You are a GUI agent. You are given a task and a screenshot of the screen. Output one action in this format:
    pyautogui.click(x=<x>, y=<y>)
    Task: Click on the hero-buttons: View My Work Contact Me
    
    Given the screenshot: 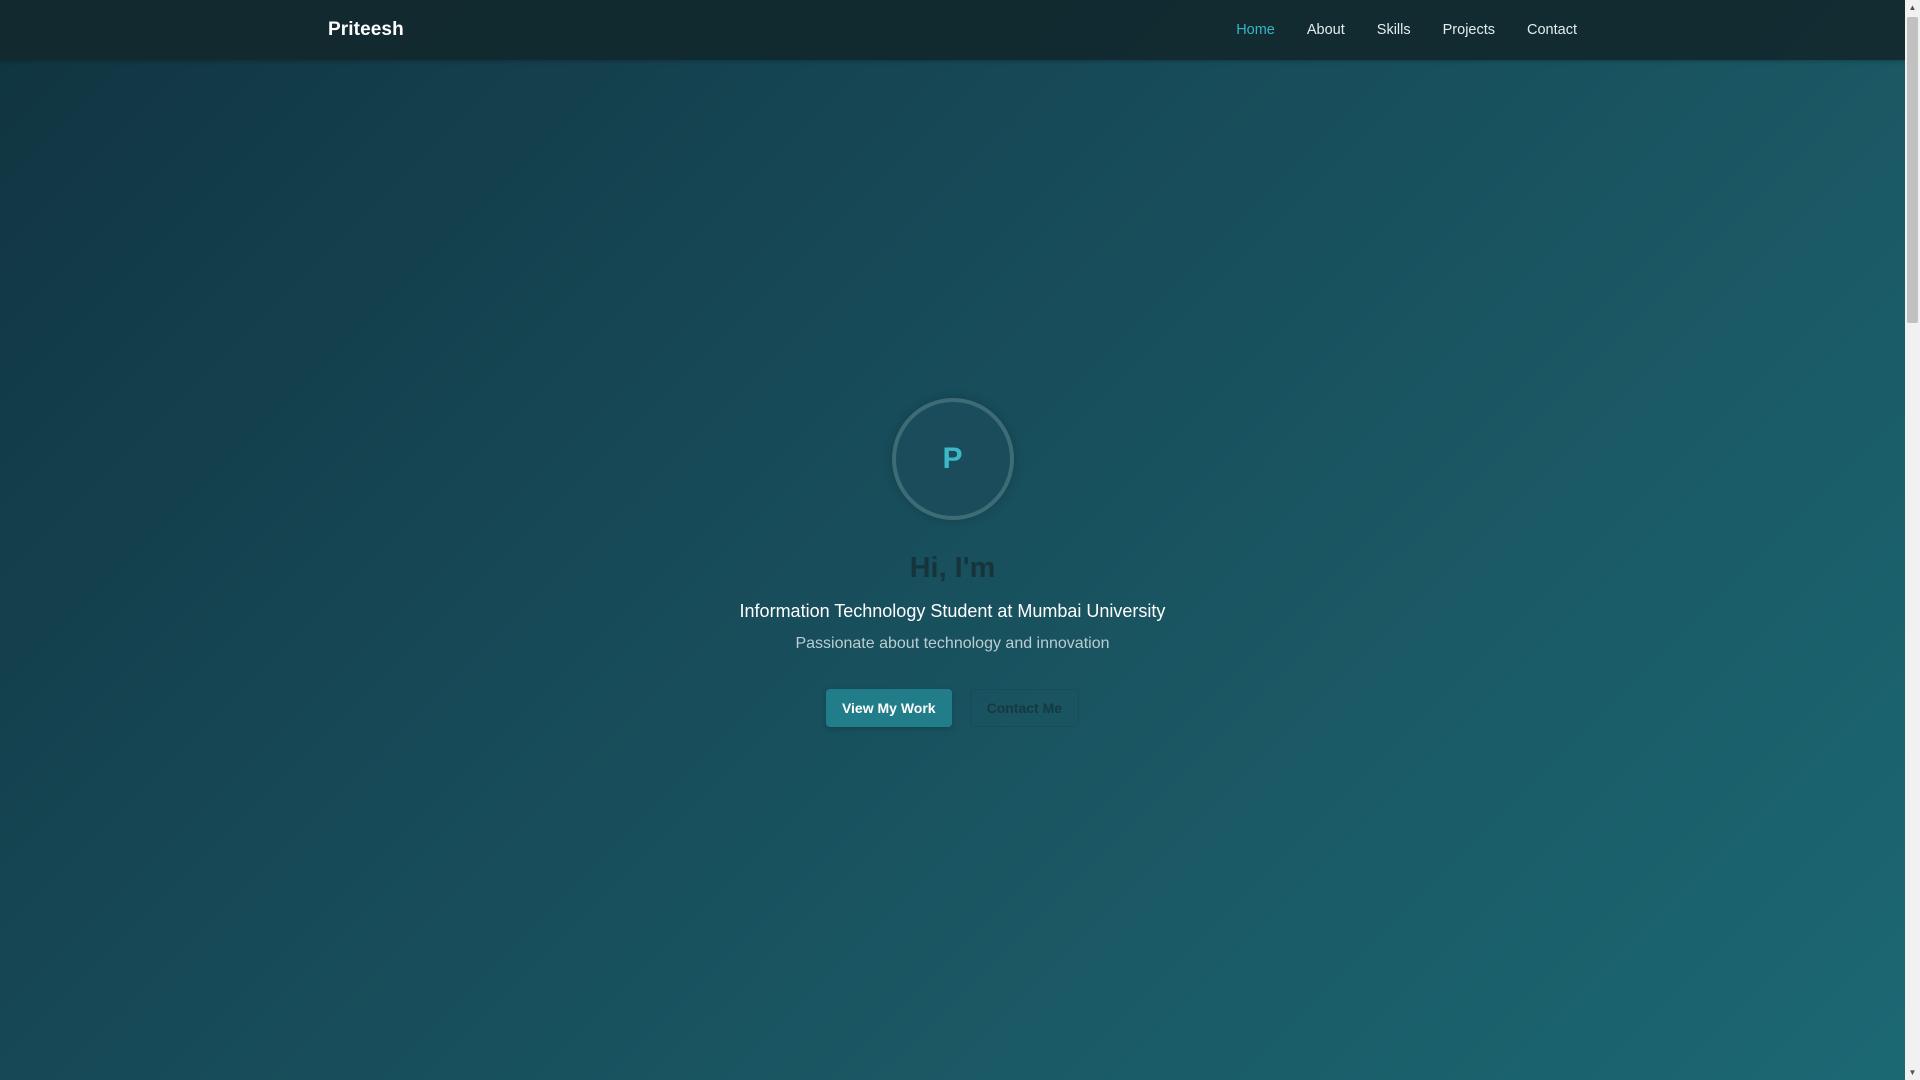 What is the action you would take?
    pyautogui.click(x=952, y=708)
    